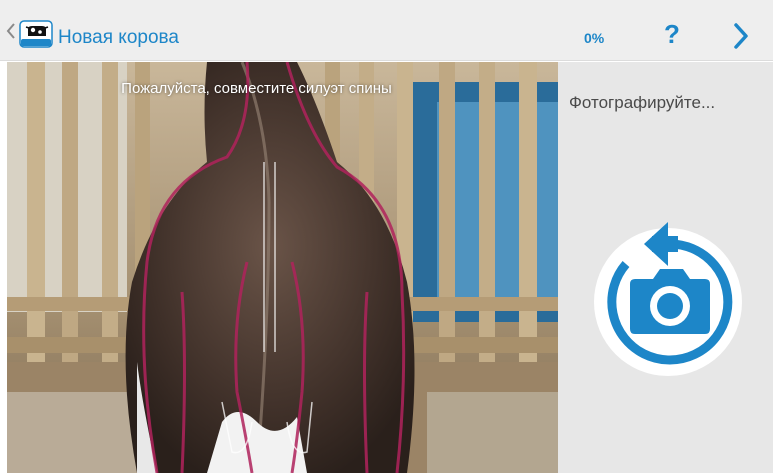  What do you see at coordinates (386, 30) in the screenshot?
I see `top-bar: Новая корова 0% ?` at bounding box center [386, 30].